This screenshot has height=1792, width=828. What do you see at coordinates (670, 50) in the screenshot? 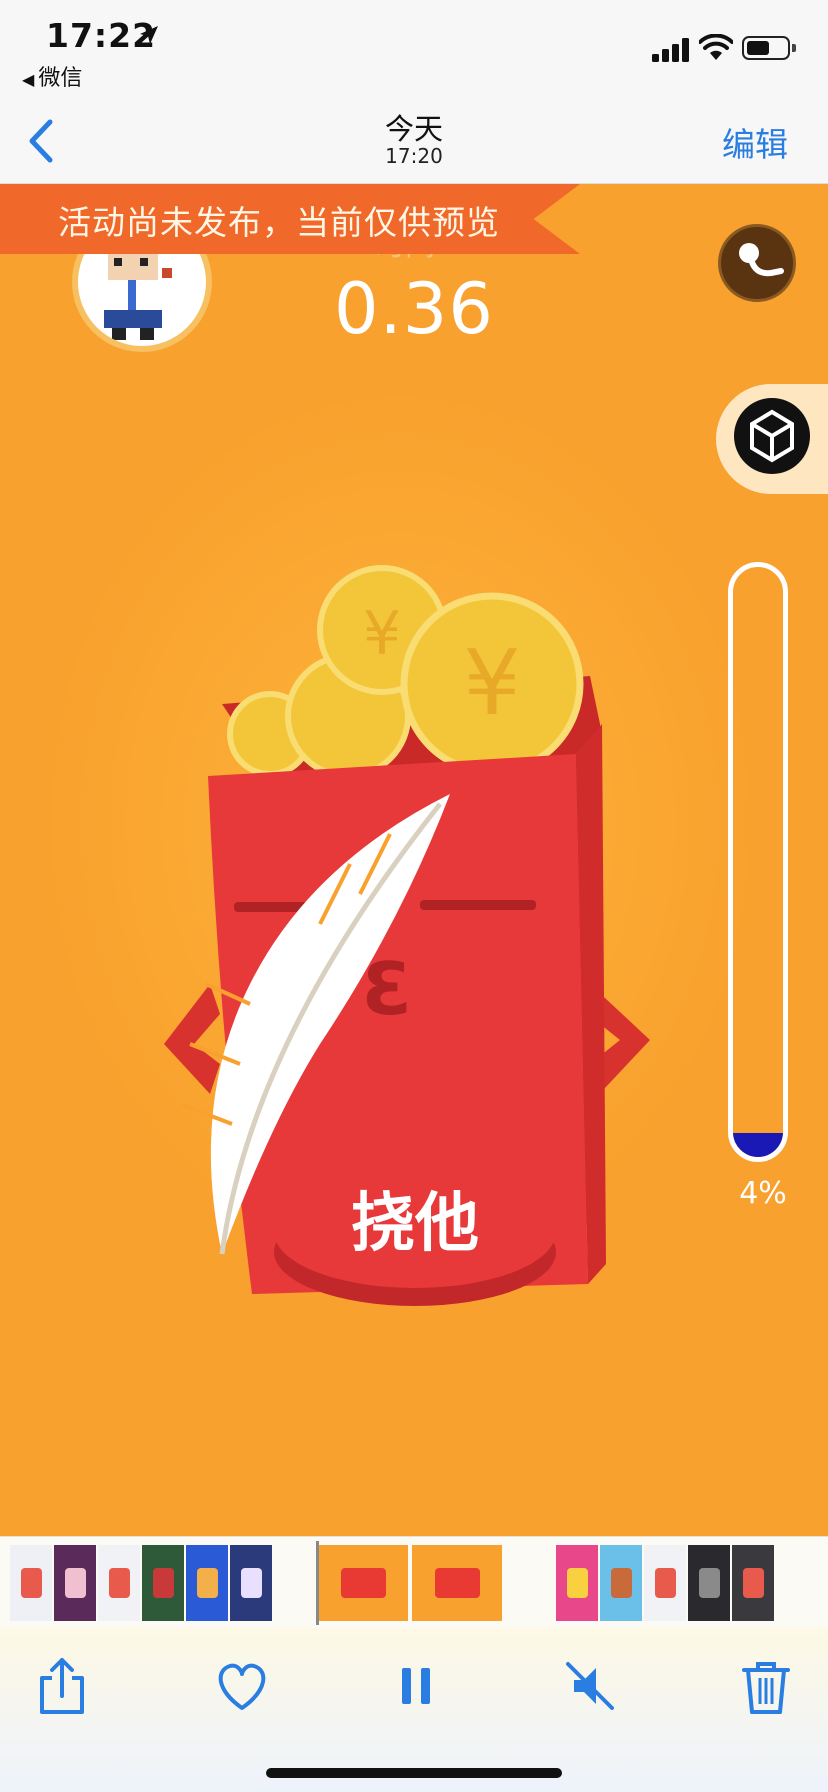
I see `cellular-signal-icon` at bounding box center [670, 50].